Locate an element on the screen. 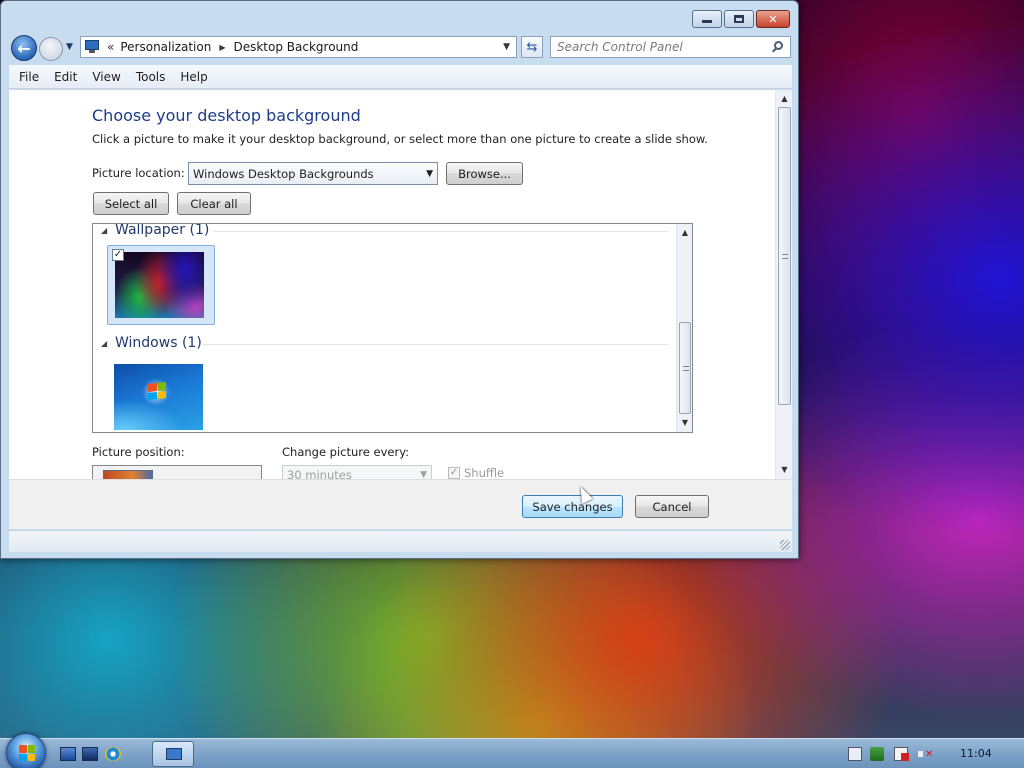 The height and width of the screenshot is (768, 1024). picture-position-select is located at coordinates (177, 472).